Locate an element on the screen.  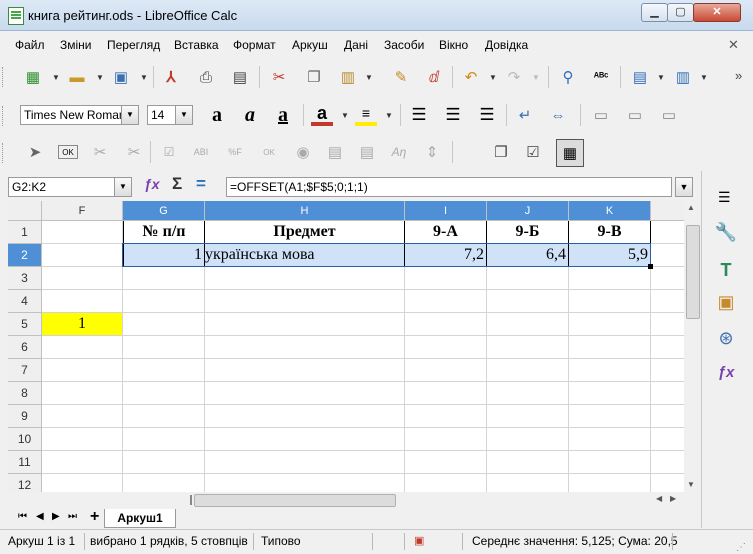
list-box-icon: ▤ is located at coordinates (335, 152).